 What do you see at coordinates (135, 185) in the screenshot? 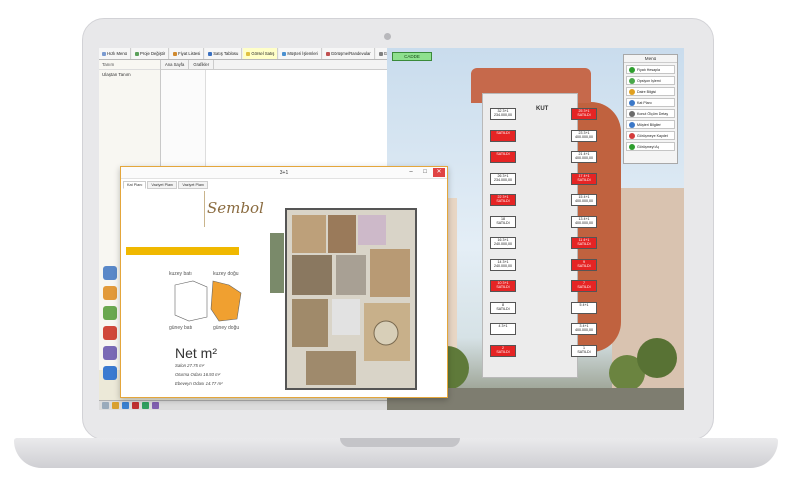
I see `tab-kat-plani: Kat Planı` at bounding box center [135, 185].